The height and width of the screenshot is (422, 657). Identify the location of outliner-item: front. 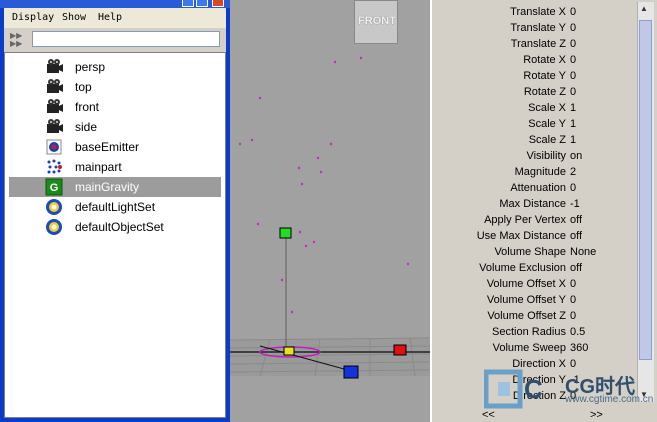
(115, 107).